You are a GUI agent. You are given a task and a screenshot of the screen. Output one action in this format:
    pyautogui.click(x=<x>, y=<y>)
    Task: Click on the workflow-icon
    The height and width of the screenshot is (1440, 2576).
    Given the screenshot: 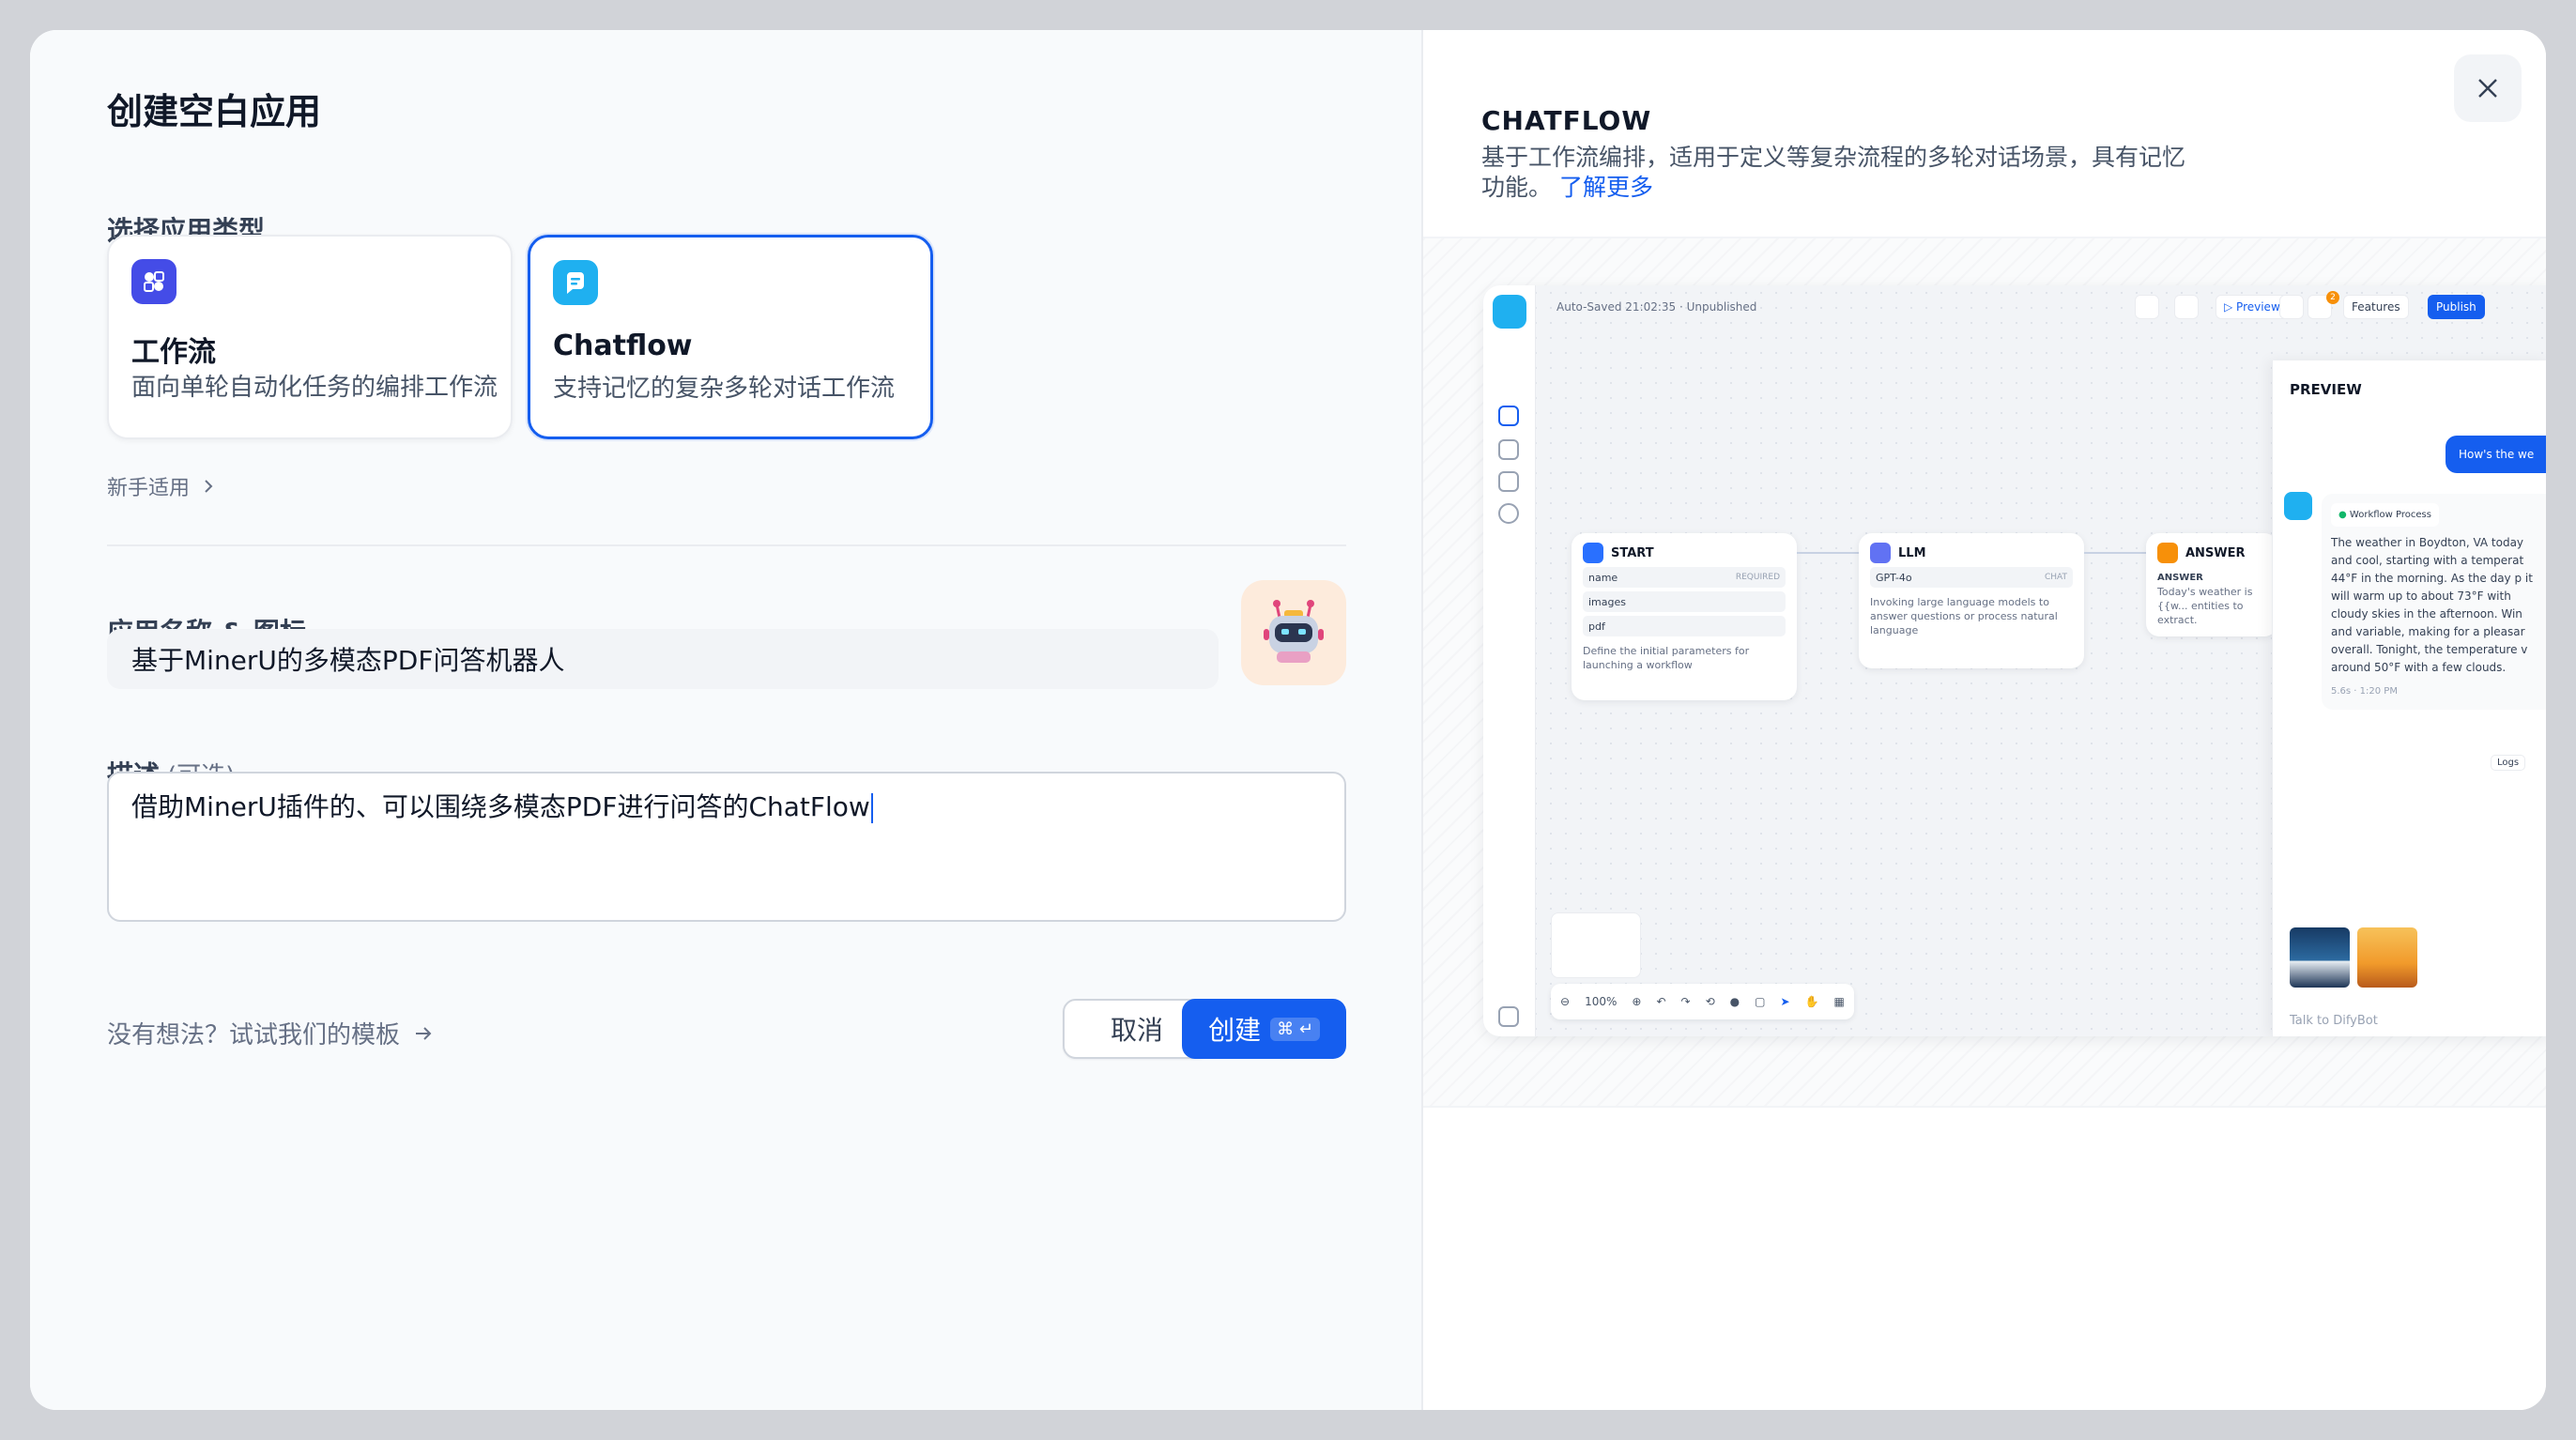 What is the action you would take?
    pyautogui.click(x=154, y=281)
    